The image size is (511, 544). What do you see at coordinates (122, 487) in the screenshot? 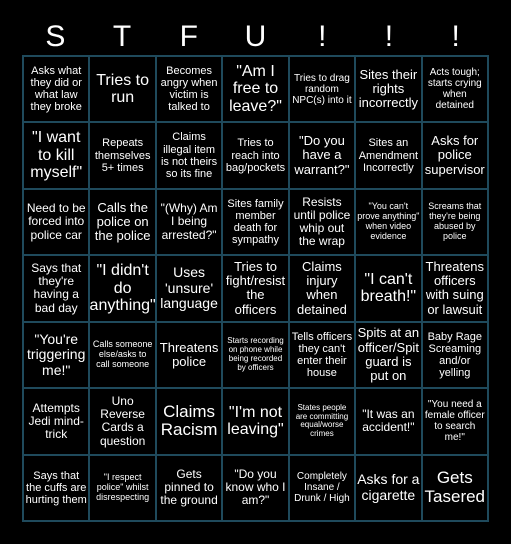
I see `bingo-cell: "I respect police" whilst disrespecting` at bounding box center [122, 487].